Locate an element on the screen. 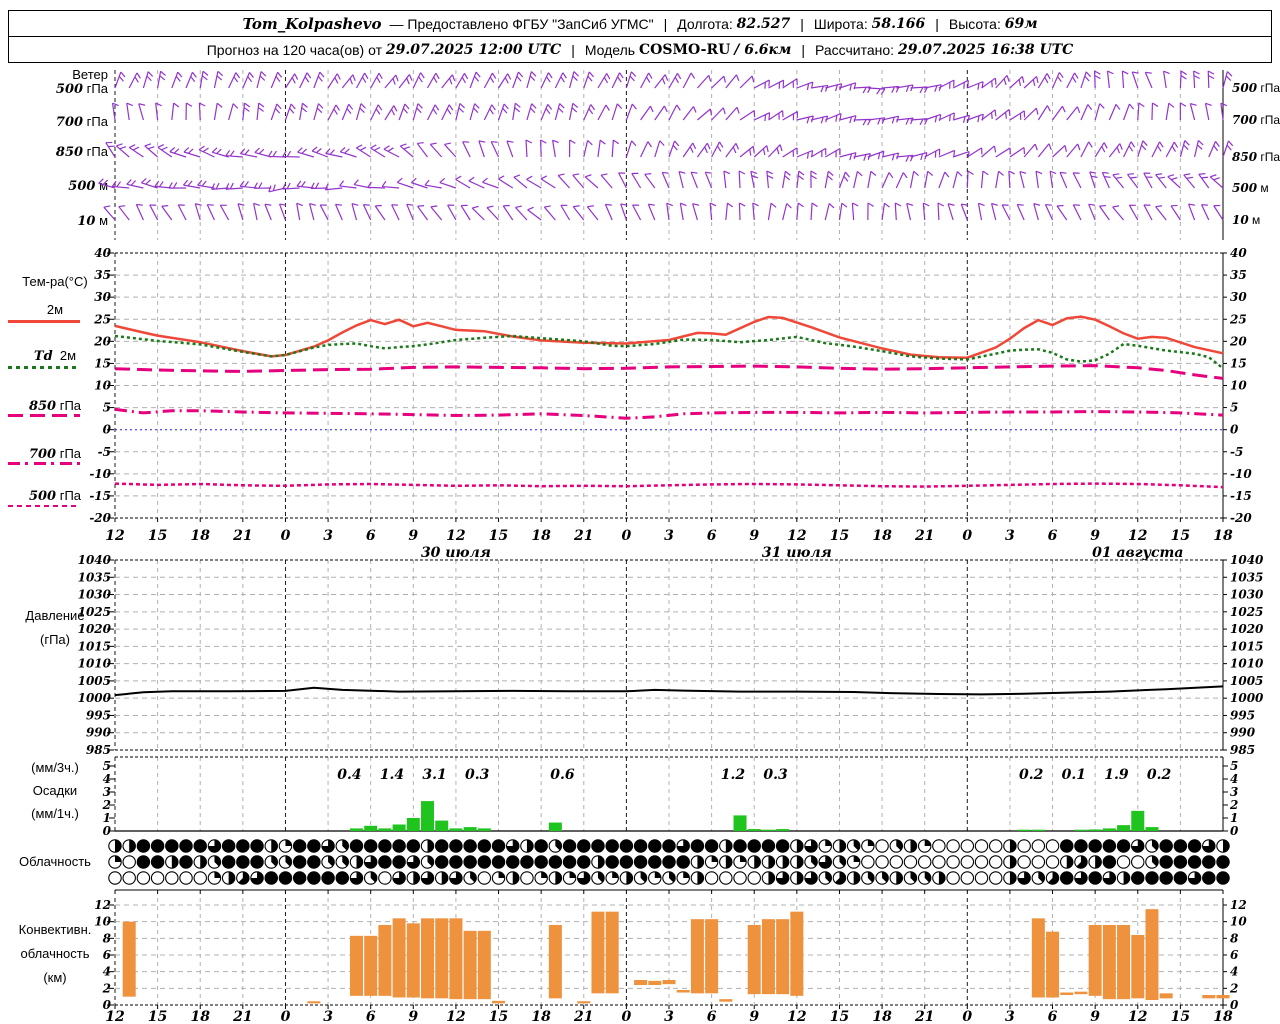  svg-text: 1010 is located at coordinates (1247, 664).